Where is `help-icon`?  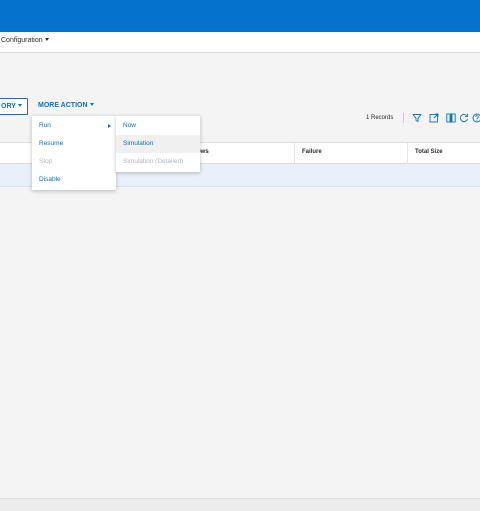 help-icon is located at coordinates (476, 118).